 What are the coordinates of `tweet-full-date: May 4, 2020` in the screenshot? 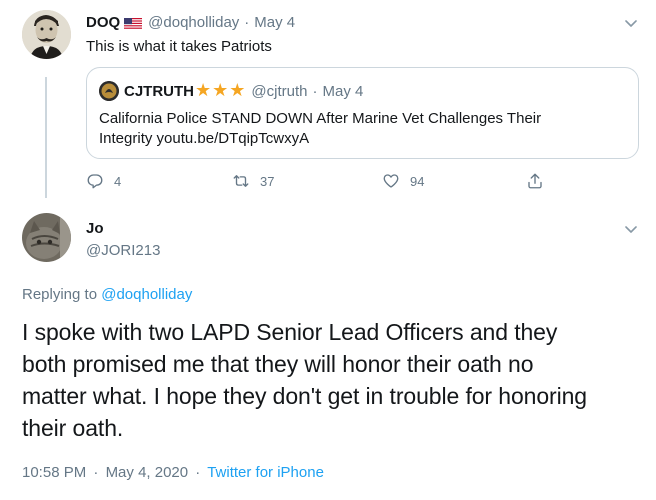 It's located at (147, 472).